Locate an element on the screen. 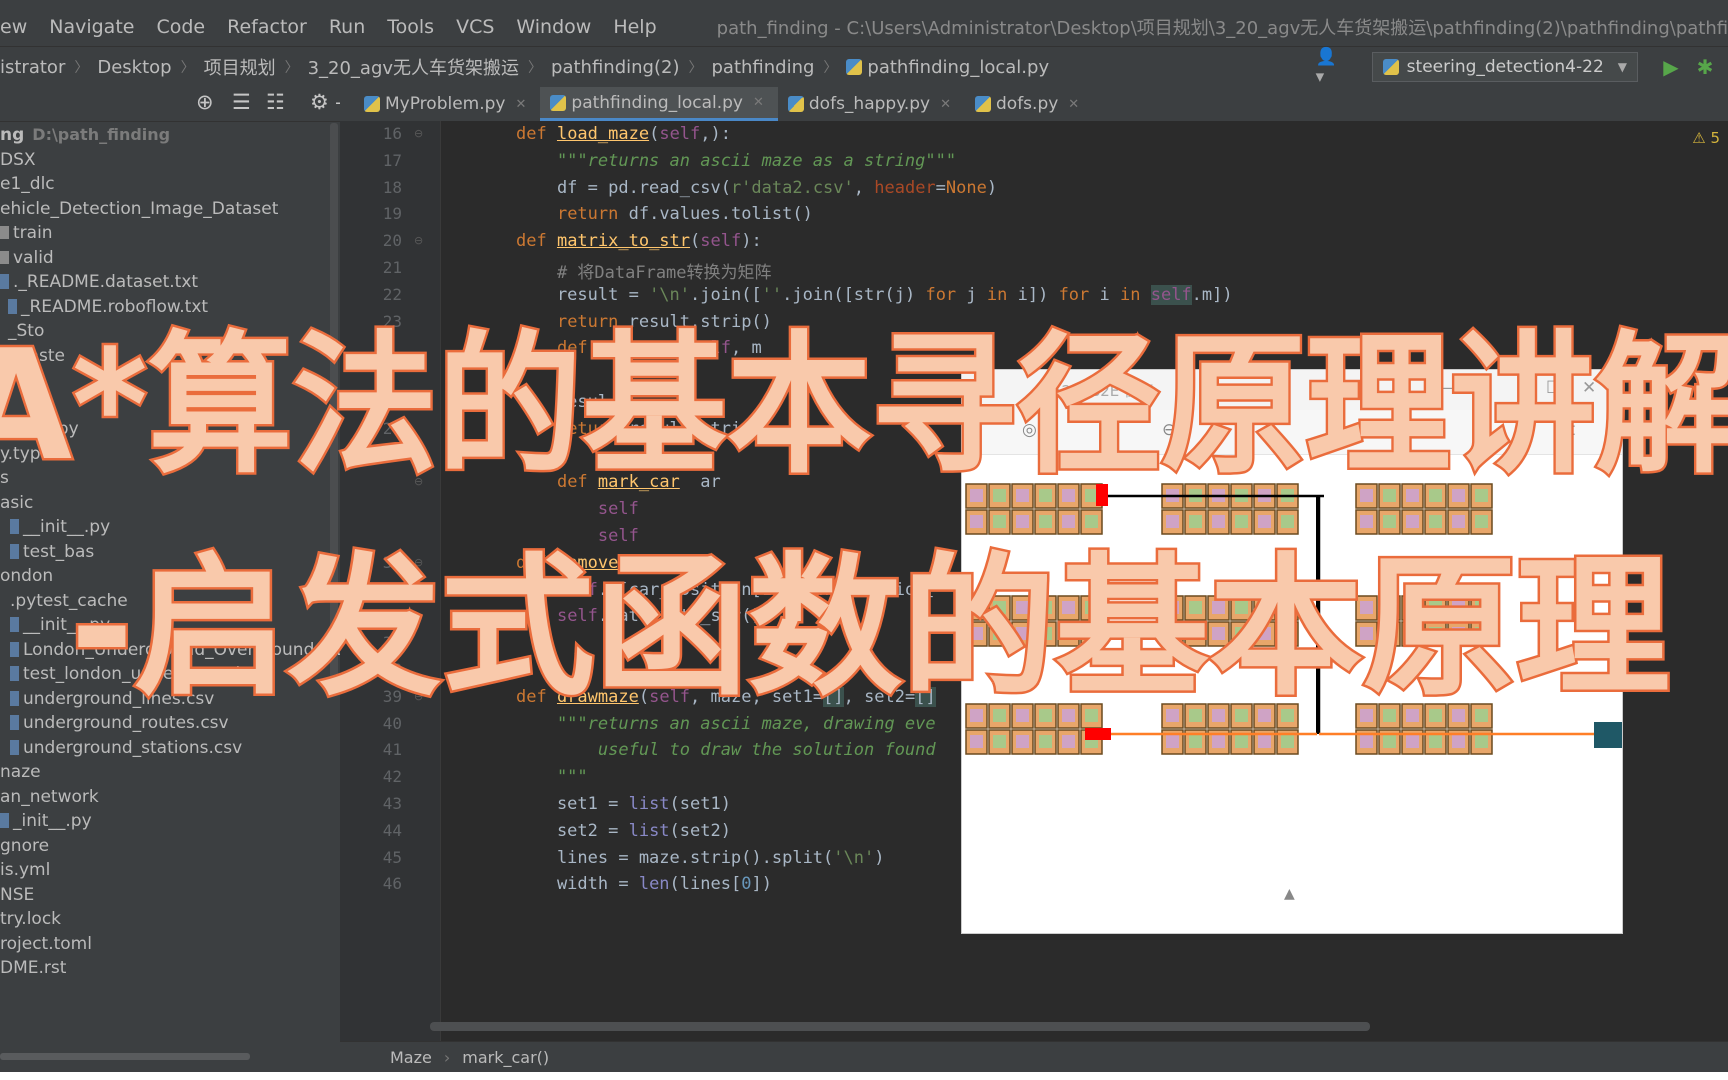  tab-pathfinding_local-py: pathfinding_local.py ✕ is located at coordinates (659, 104).